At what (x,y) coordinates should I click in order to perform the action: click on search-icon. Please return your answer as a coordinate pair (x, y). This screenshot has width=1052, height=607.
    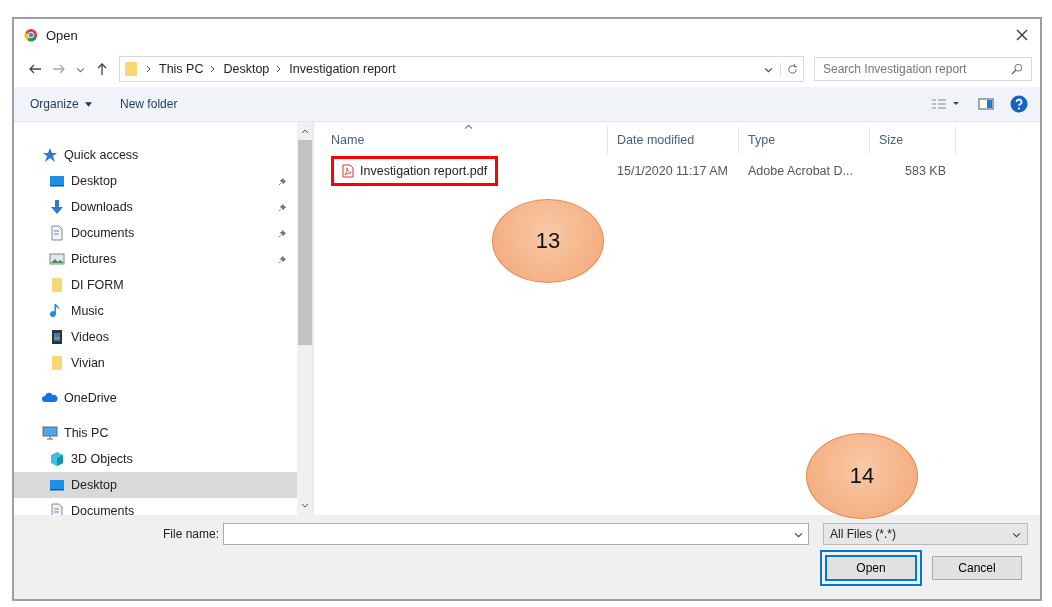
    Looking at the image, I should click on (1017, 69).